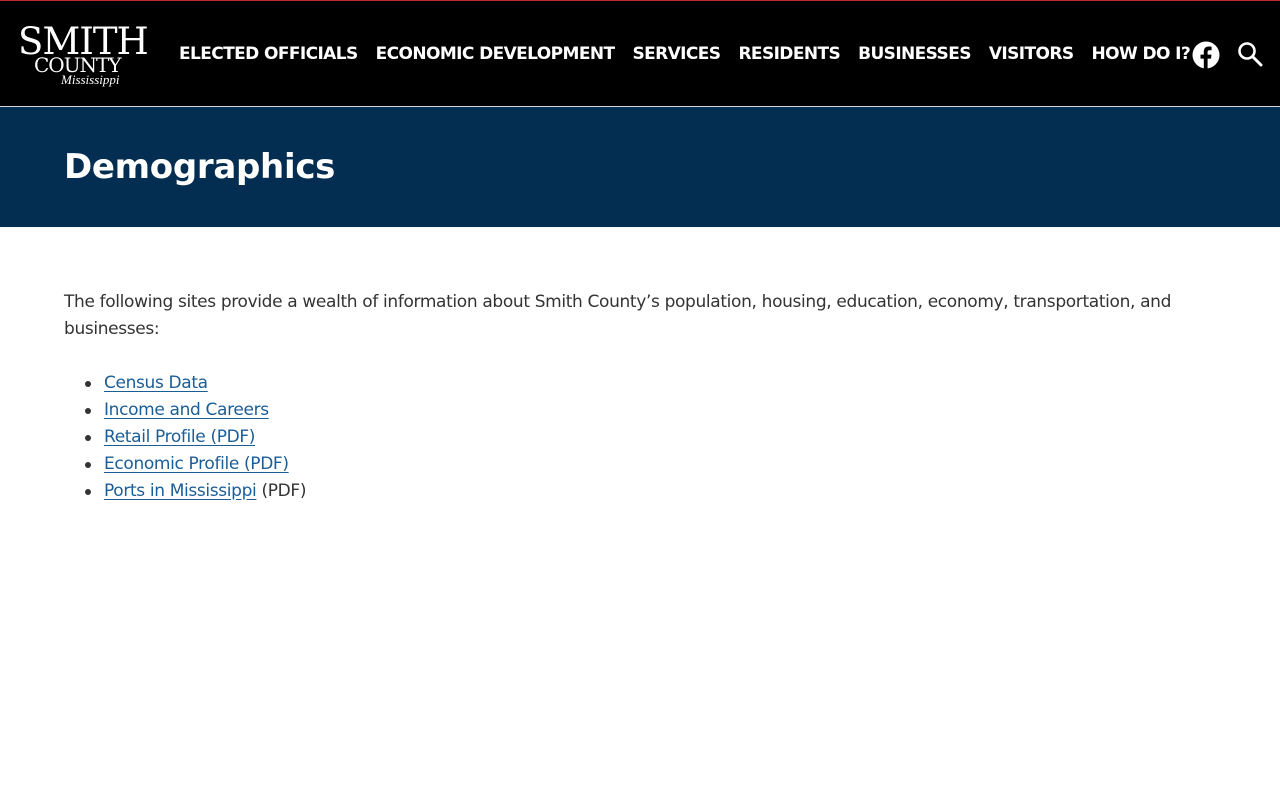  I want to click on search-icon, so click(1250, 54).